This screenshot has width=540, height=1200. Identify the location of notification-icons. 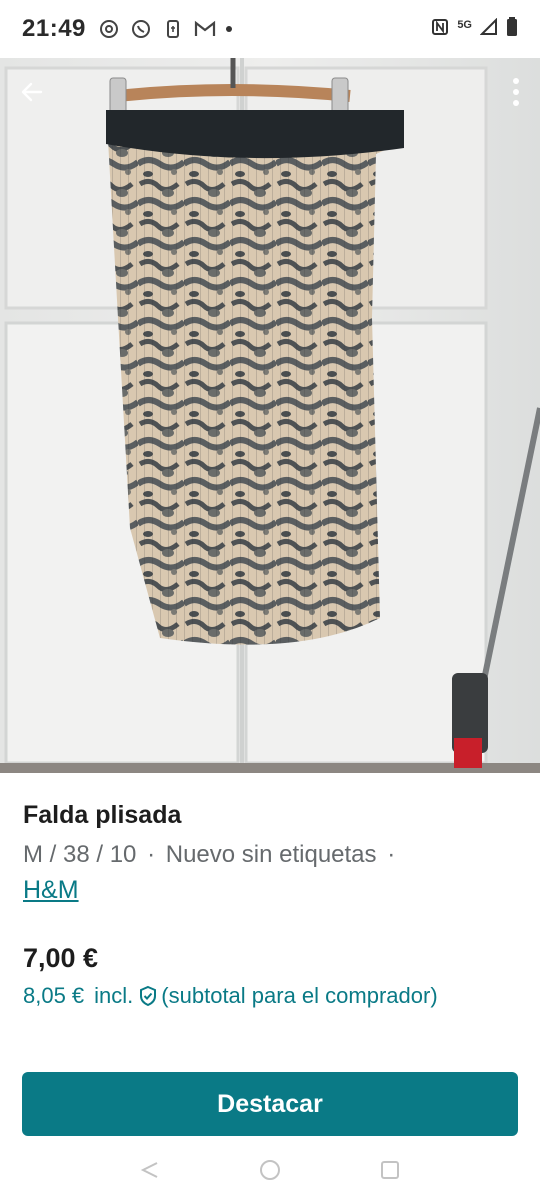
(165, 29).